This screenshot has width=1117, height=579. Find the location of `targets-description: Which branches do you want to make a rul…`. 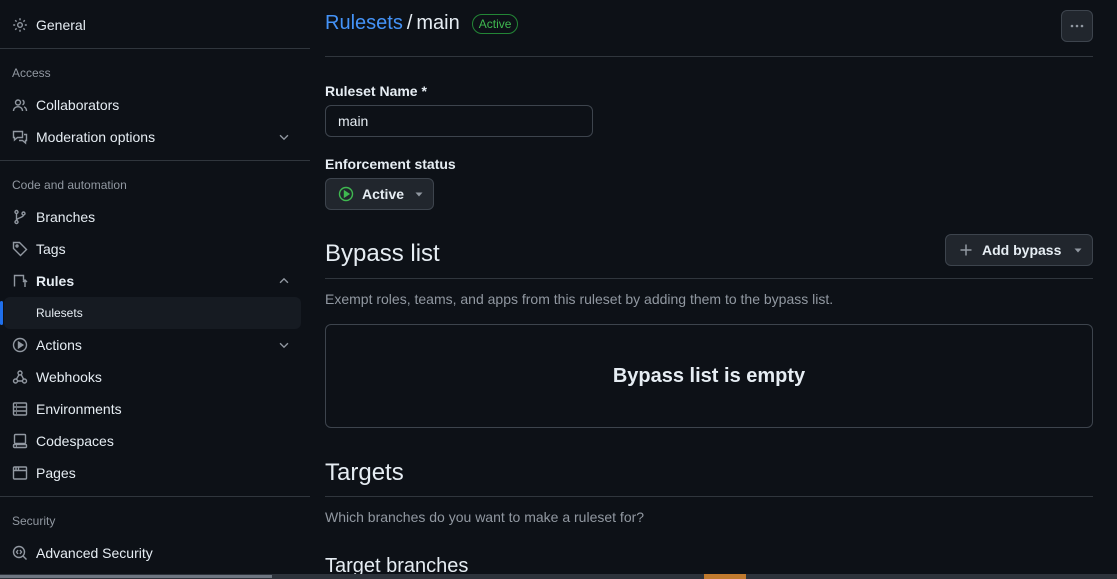

targets-description: Which branches do you want to make a rul… is located at coordinates (485, 517).